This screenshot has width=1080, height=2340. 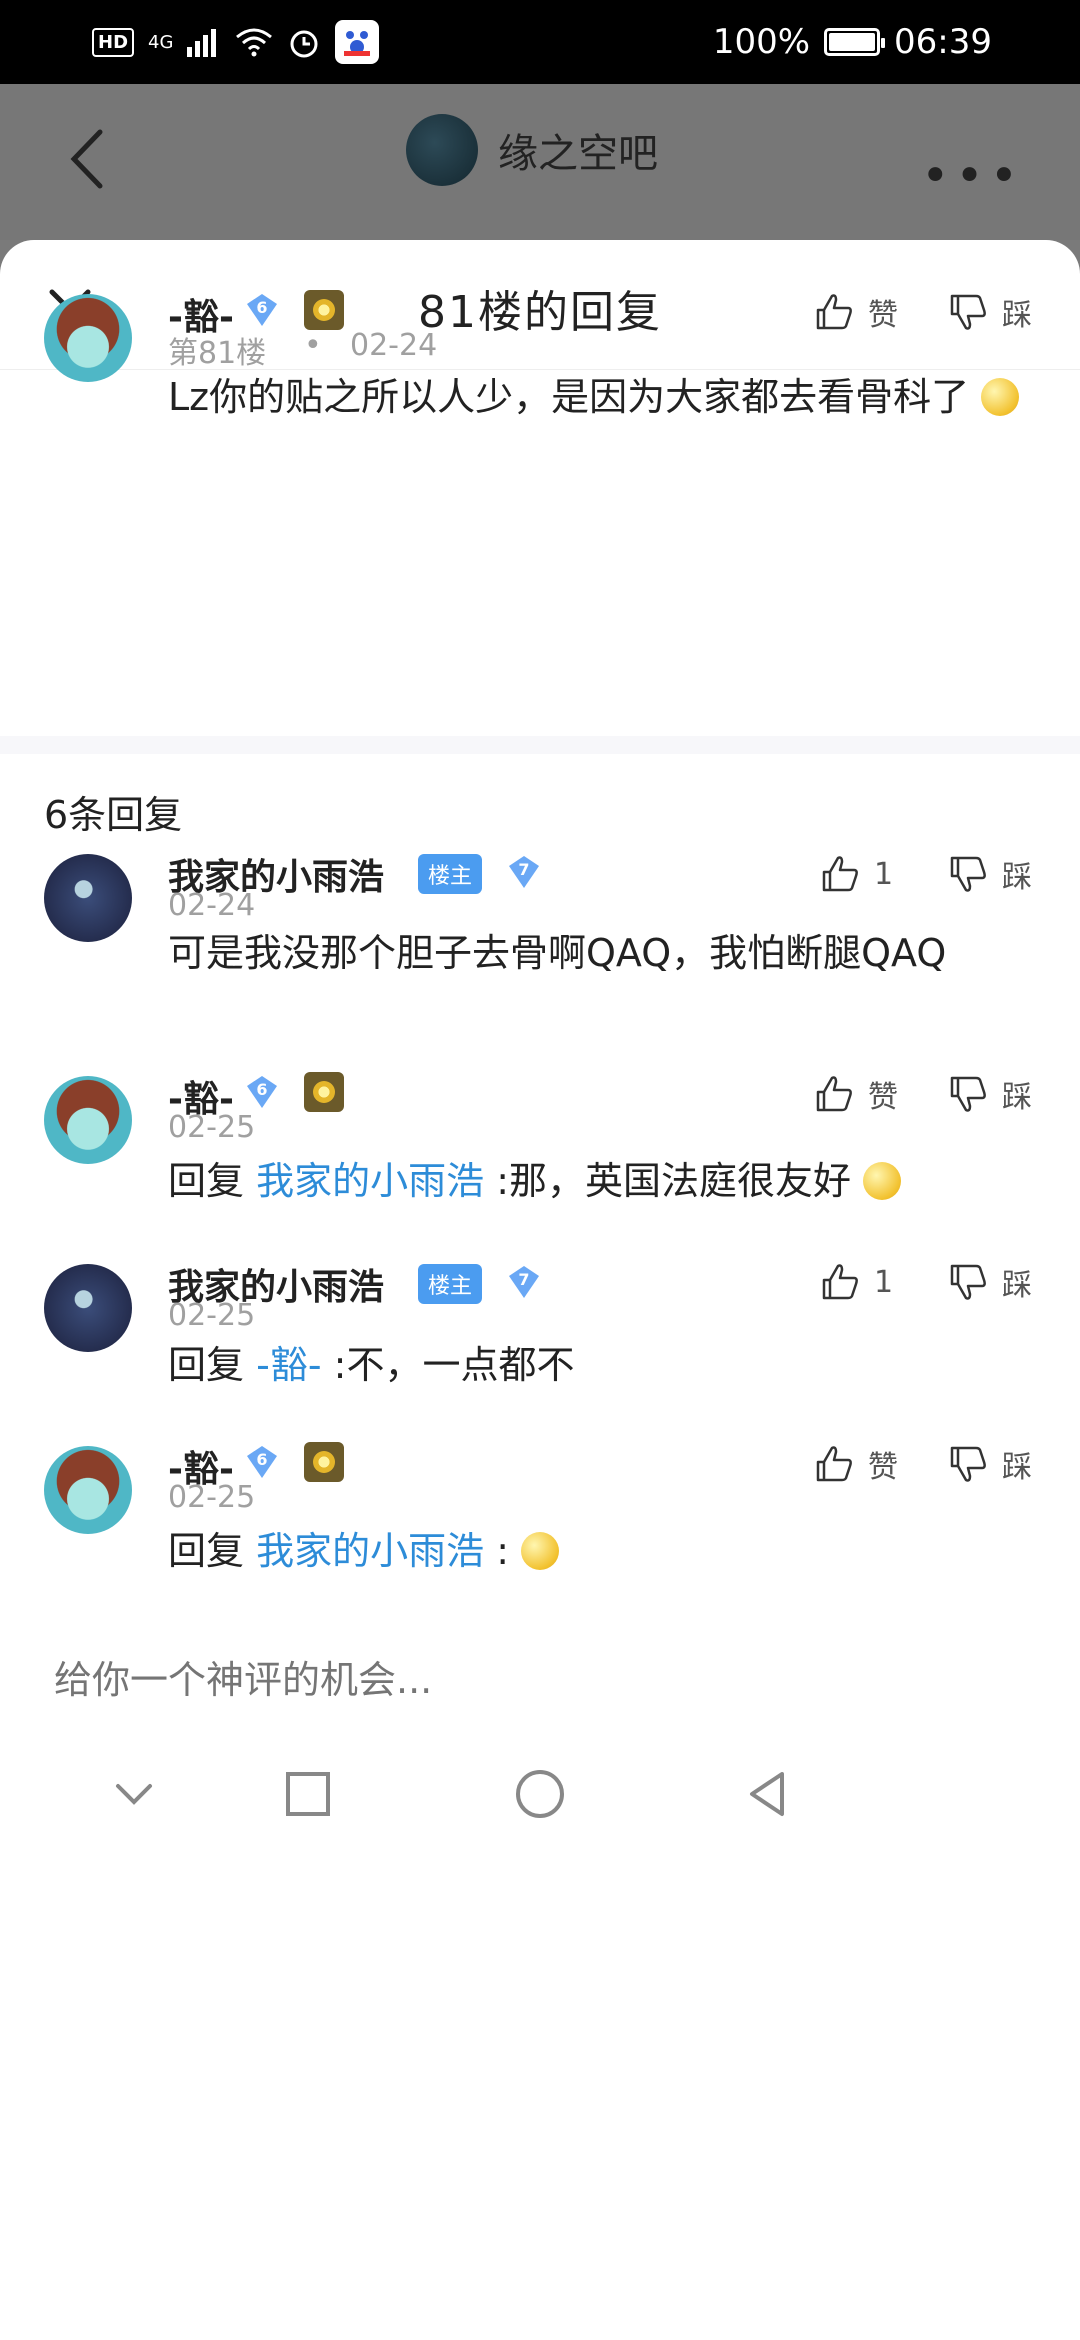 What do you see at coordinates (202, 43) in the screenshot?
I see `signal-icon` at bounding box center [202, 43].